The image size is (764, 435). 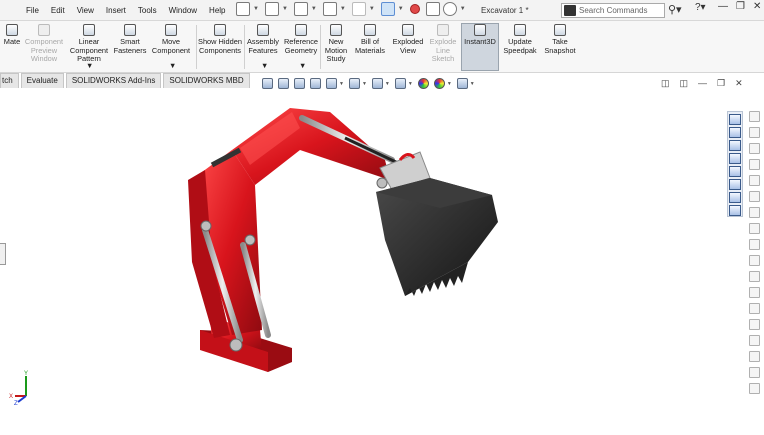 What do you see at coordinates (16, 403) in the screenshot?
I see `z-label: Z` at bounding box center [16, 403].